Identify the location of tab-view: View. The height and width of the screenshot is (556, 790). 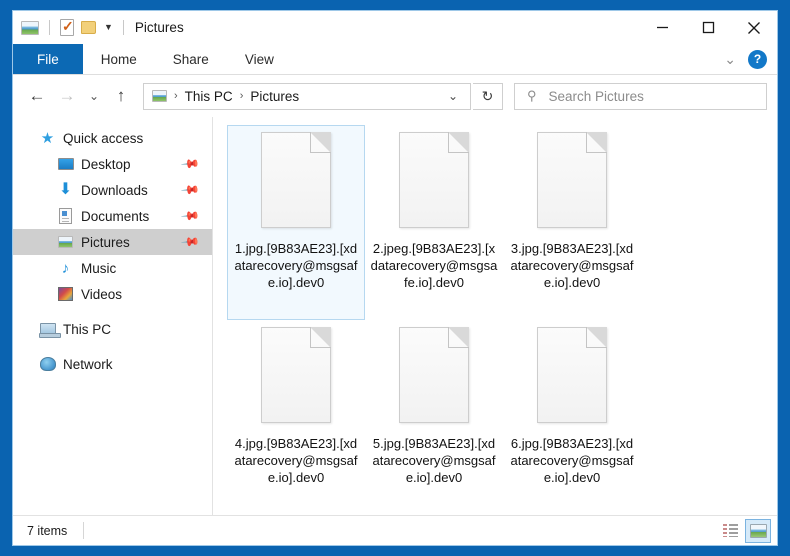
(259, 59).